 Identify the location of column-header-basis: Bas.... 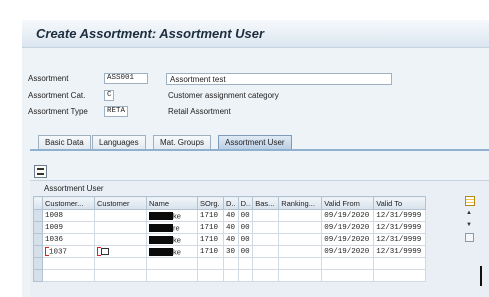
(266, 203).